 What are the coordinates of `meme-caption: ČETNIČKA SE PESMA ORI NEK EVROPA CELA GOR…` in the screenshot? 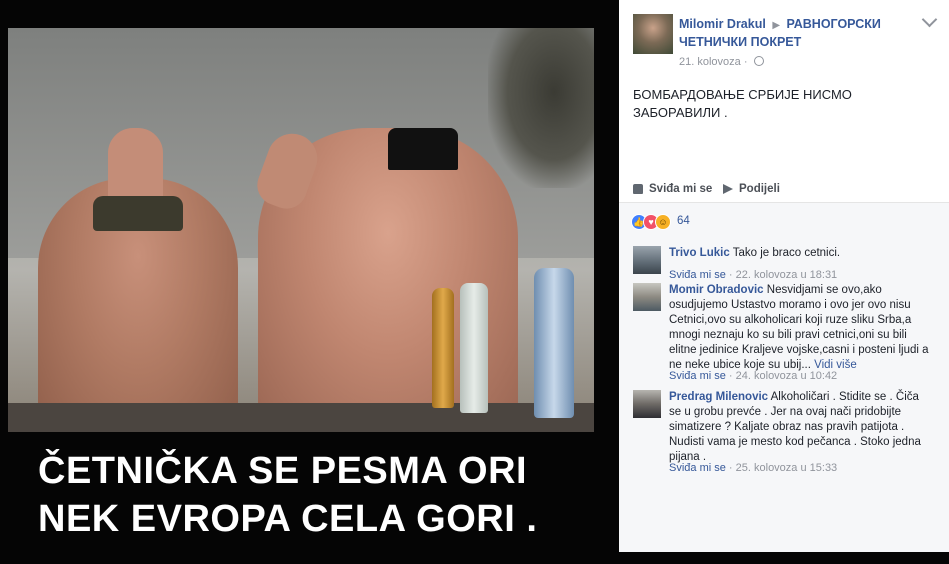 It's located at (318, 495).